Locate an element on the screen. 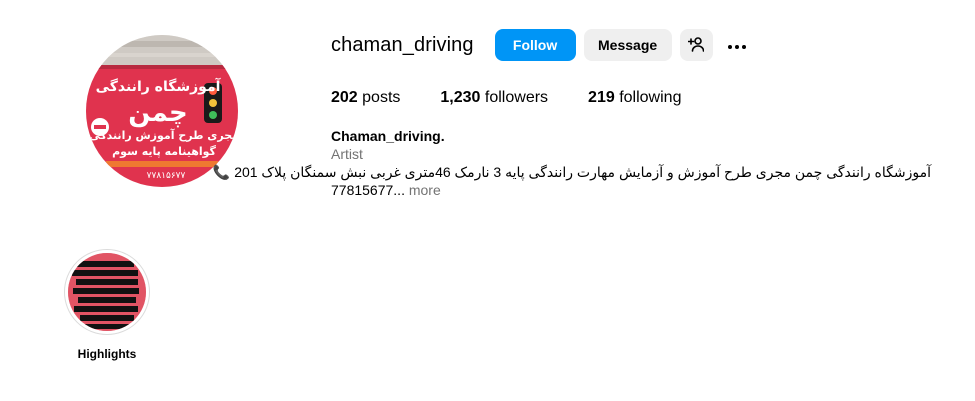 The width and height of the screenshot is (975, 401). followers-stat: 1,230 followers is located at coordinates (494, 98).